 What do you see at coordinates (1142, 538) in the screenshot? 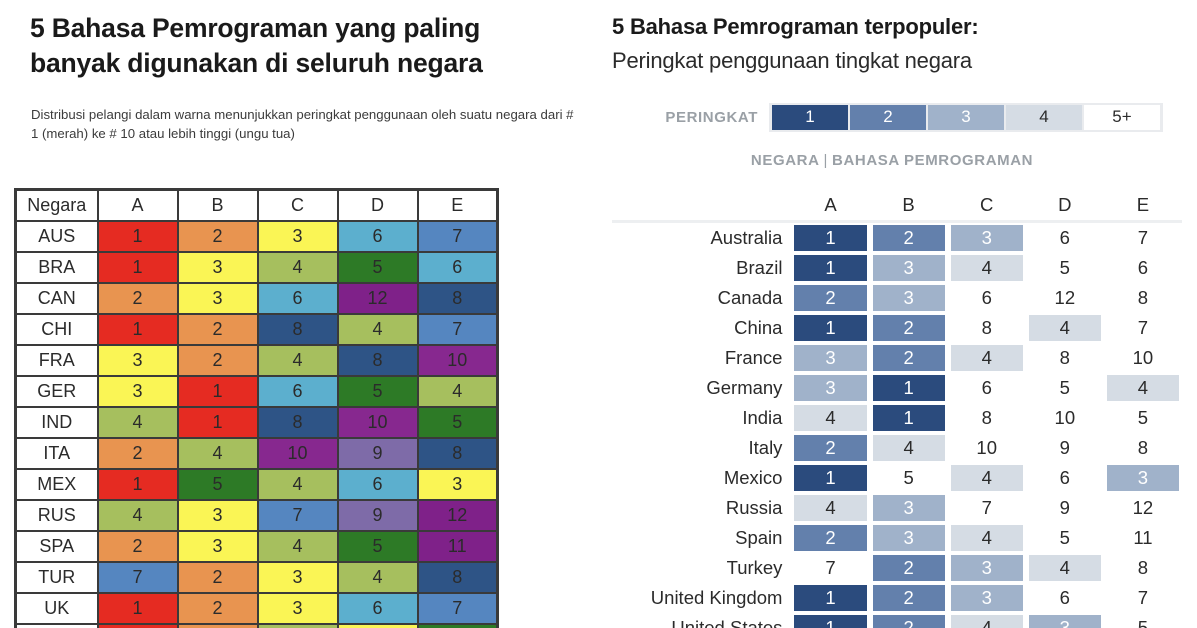
I see `rank-cell-swatch: 11` at bounding box center [1142, 538].